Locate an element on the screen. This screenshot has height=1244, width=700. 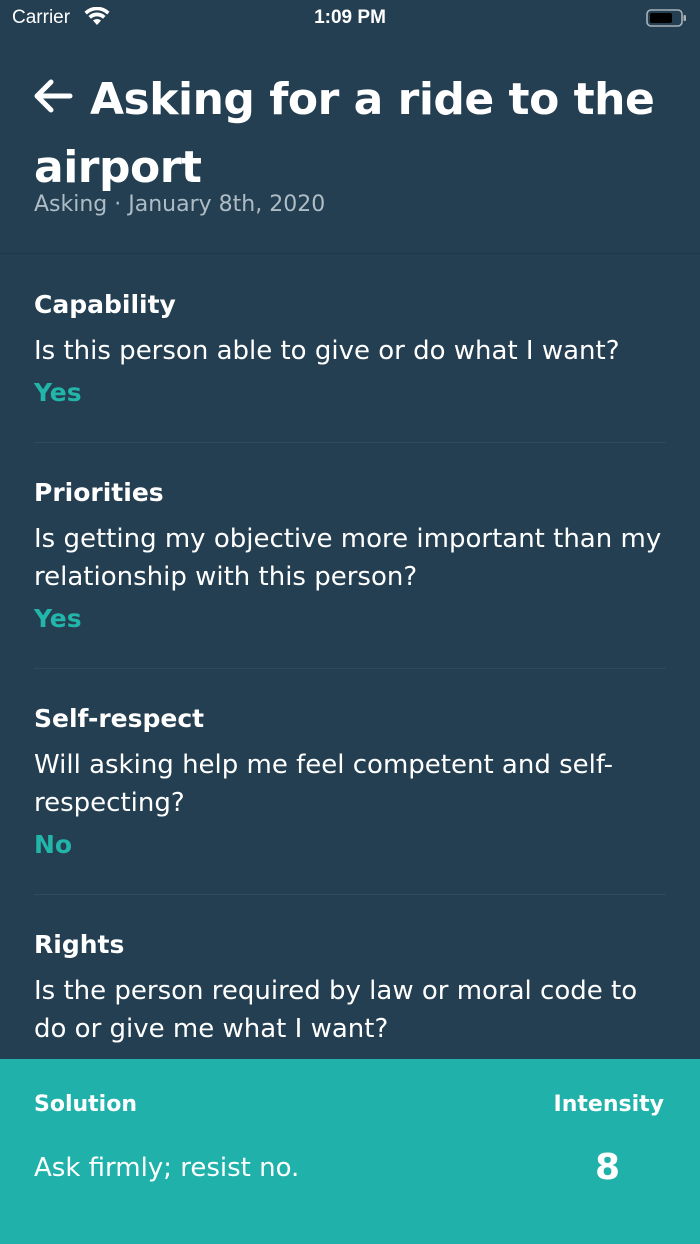
question-answer: No is located at coordinates (53, 844).